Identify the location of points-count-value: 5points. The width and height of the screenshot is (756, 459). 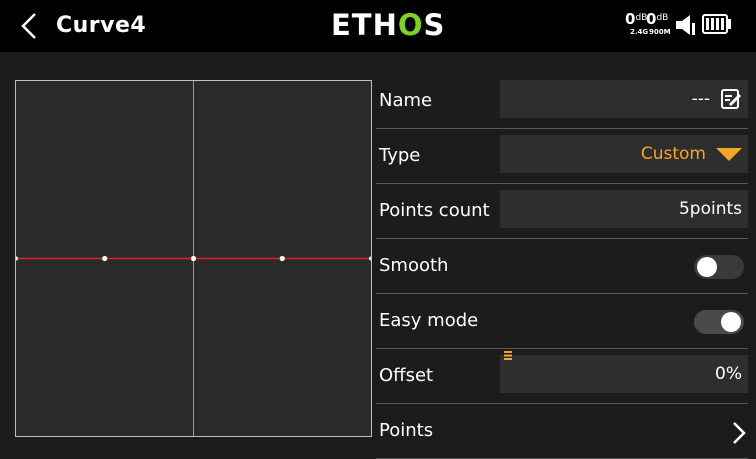
(710, 209).